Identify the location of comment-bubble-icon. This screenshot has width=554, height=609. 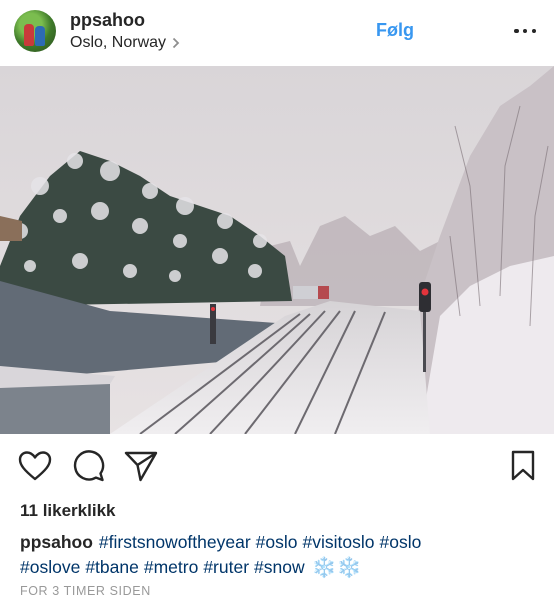
(89, 468).